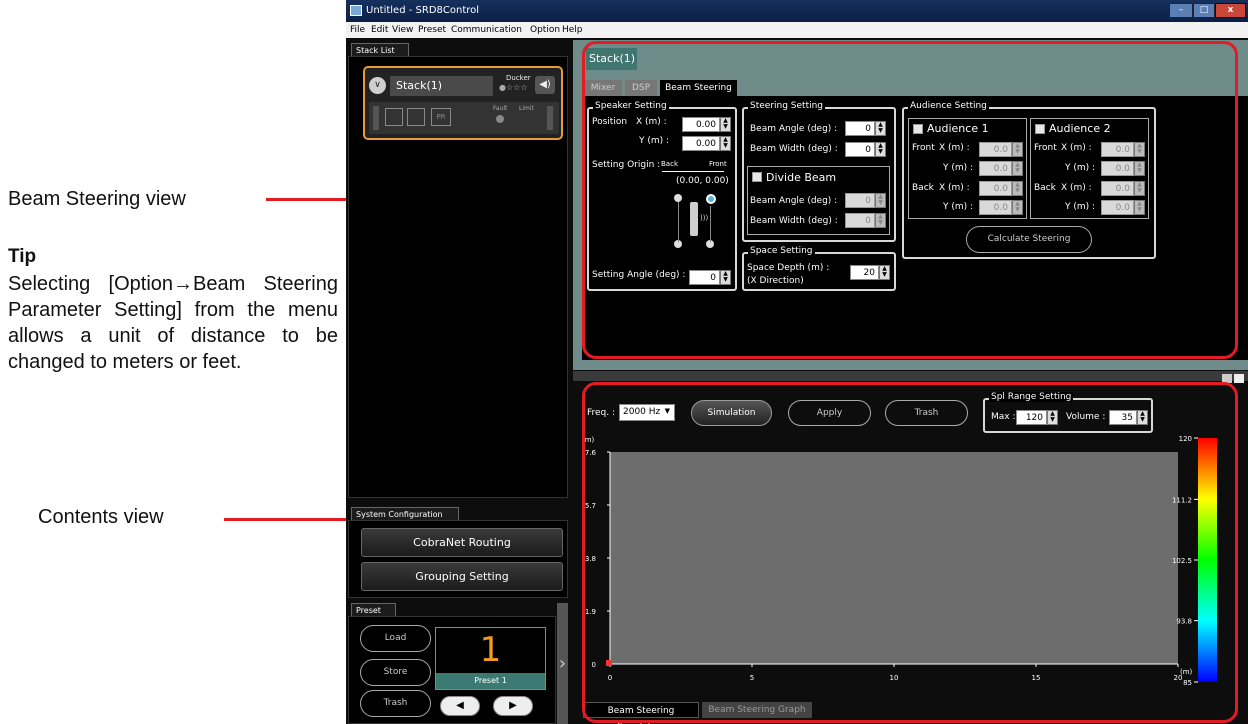  Describe the element at coordinates (395, 703) in the screenshot. I see `trash-preset-button: Trash` at that location.